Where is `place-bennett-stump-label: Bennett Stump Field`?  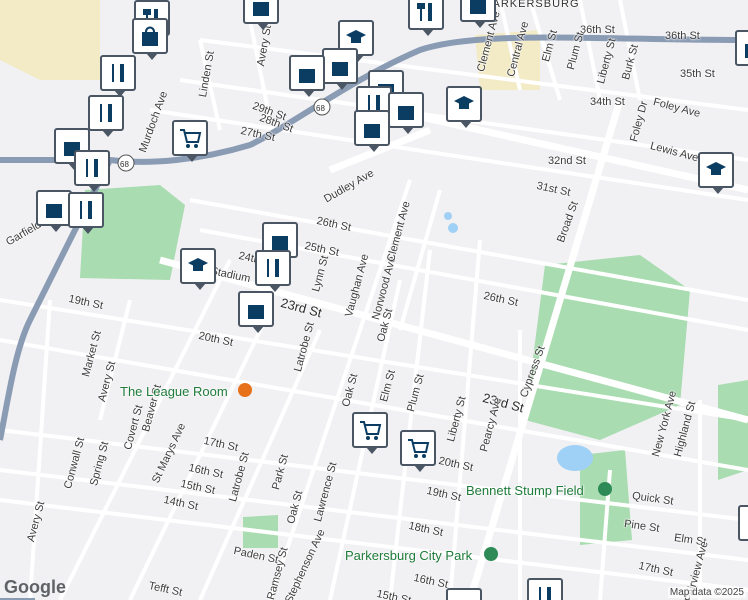
place-bennett-stump-label: Bennett Stump Field is located at coordinates (525, 490).